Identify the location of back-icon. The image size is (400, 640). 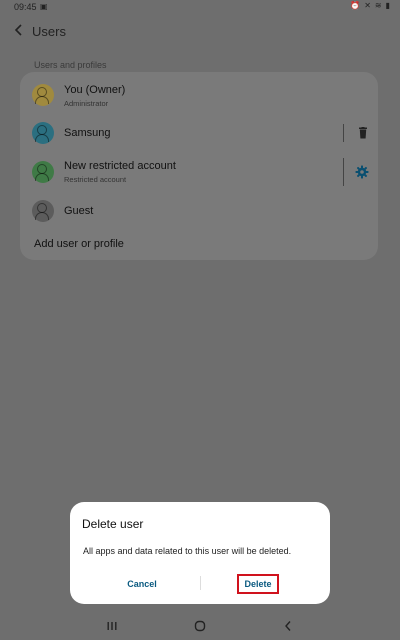
(288, 626).